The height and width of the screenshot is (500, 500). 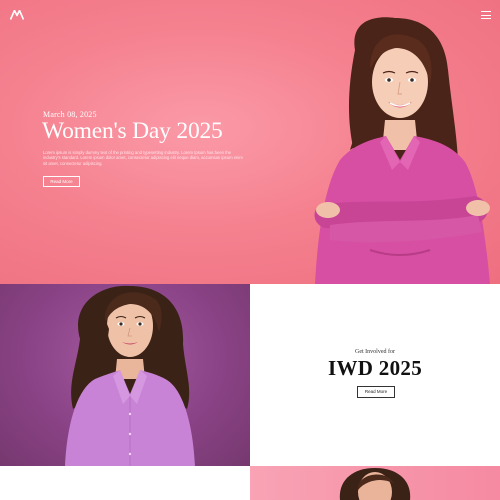 What do you see at coordinates (375, 368) in the screenshot?
I see `iwd-title: IWD 2025` at bounding box center [375, 368].